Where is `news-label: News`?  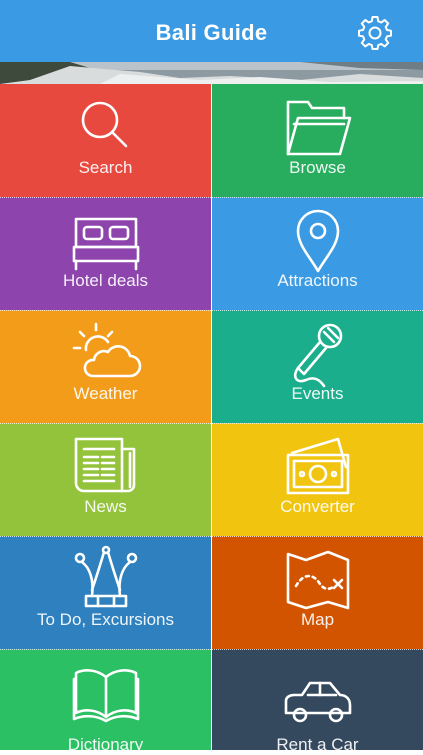
news-label: News is located at coordinates (105, 506).